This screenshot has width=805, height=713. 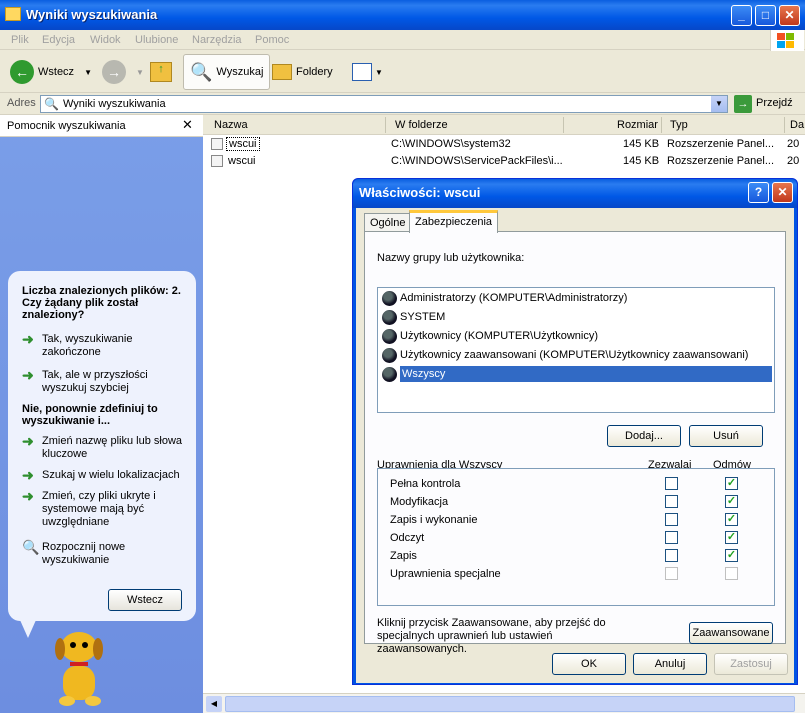 What do you see at coordinates (726, 436) in the screenshot?
I see `remove-button: Usuń` at bounding box center [726, 436].